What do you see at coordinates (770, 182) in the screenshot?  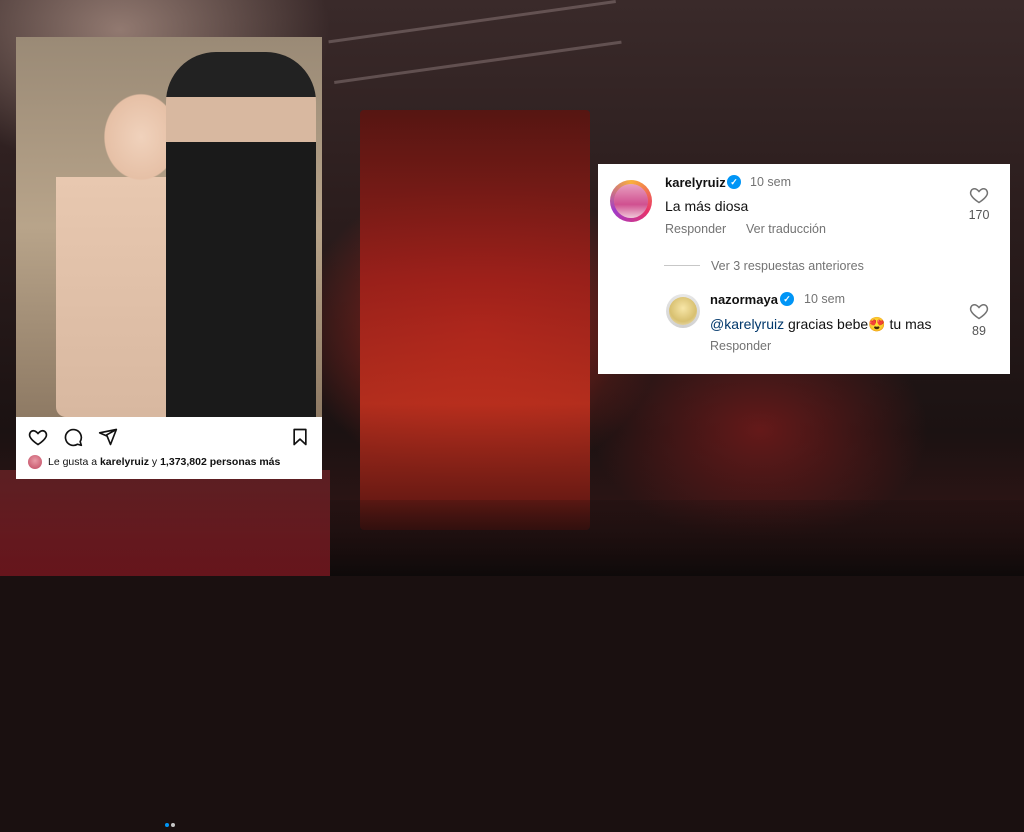 I see `comment-time: 10 sem` at bounding box center [770, 182].